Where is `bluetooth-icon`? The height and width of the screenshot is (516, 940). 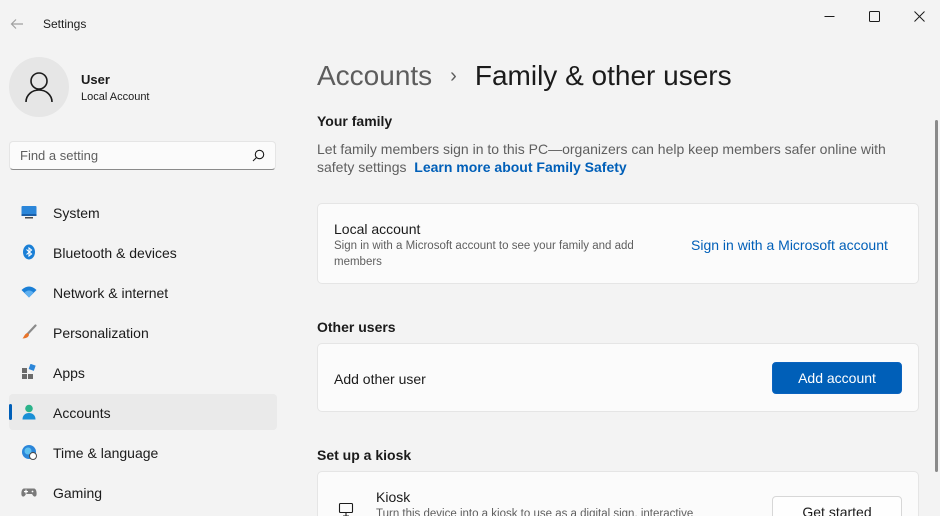
bluetooth-icon is located at coordinates (29, 252).